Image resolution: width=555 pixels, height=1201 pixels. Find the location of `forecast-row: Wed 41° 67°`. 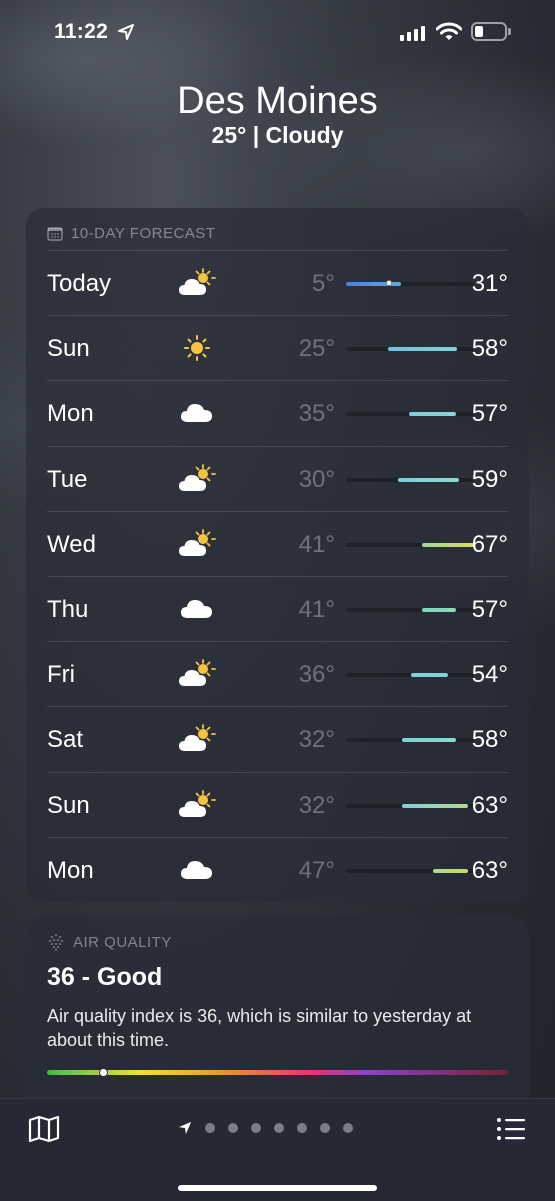

forecast-row: Wed 41° 67° is located at coordinates (277, 543).